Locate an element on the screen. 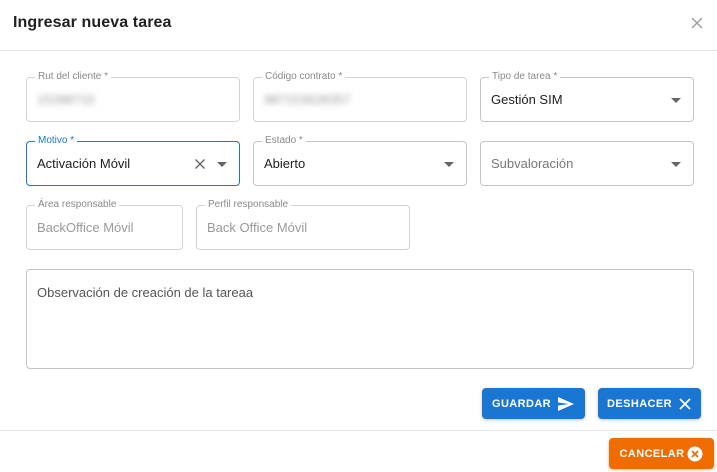 The image size is (717, 472). estado-label: Estado * is located at coordinates (284, 141).